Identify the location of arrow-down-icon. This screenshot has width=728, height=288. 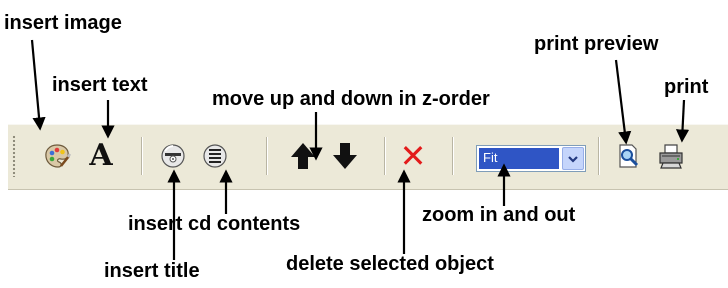
(345, 156).